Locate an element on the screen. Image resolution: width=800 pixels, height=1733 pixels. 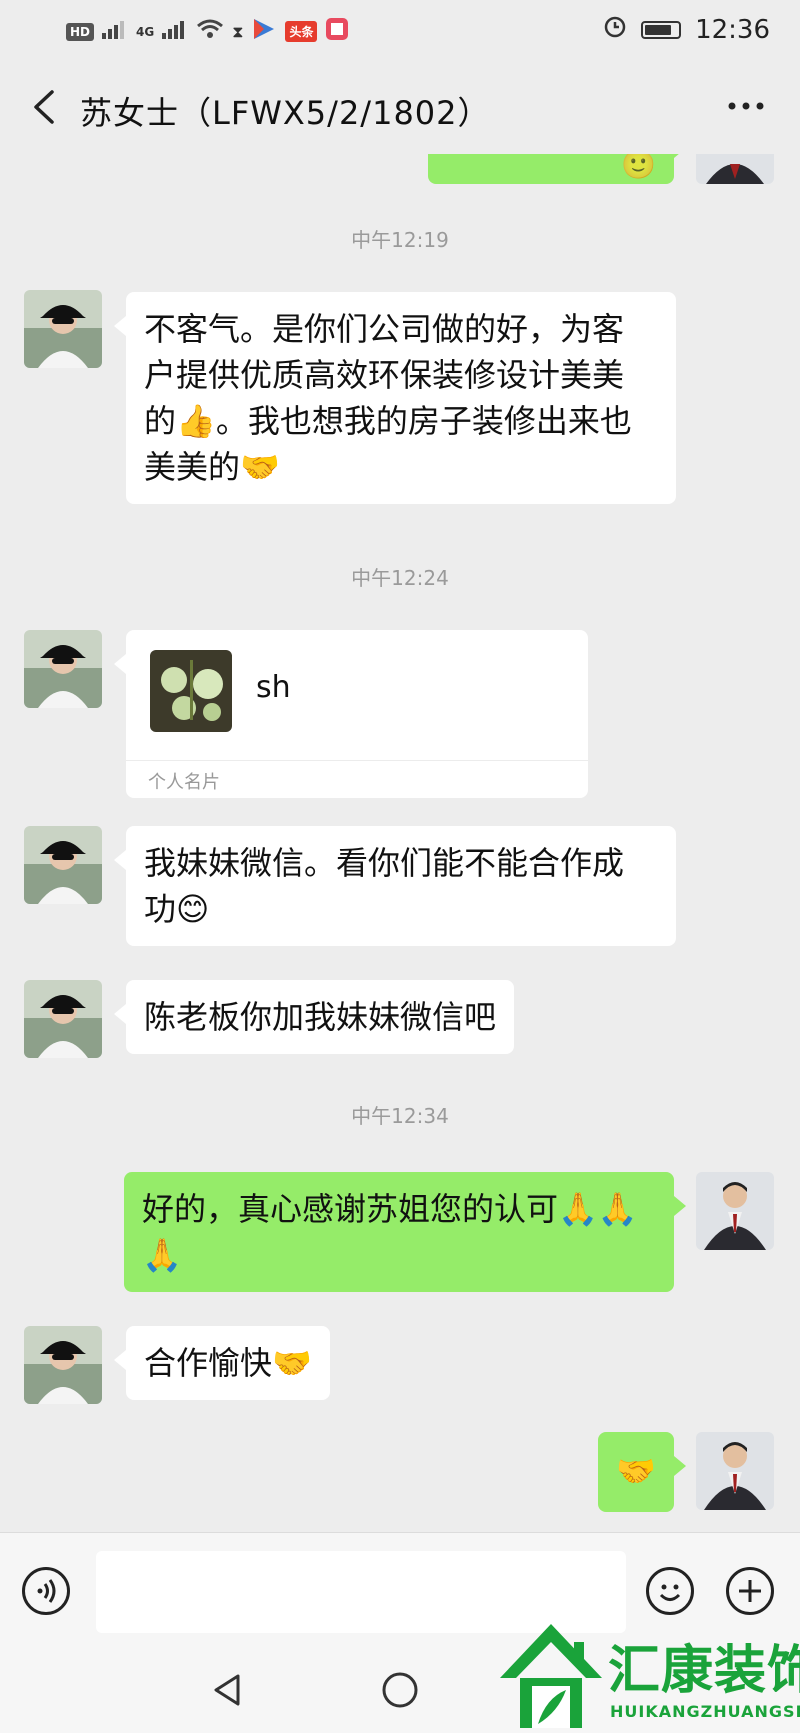
status-bar: HD 4G ⧗ 头条 12:36 is located at coordinates (400, 31).